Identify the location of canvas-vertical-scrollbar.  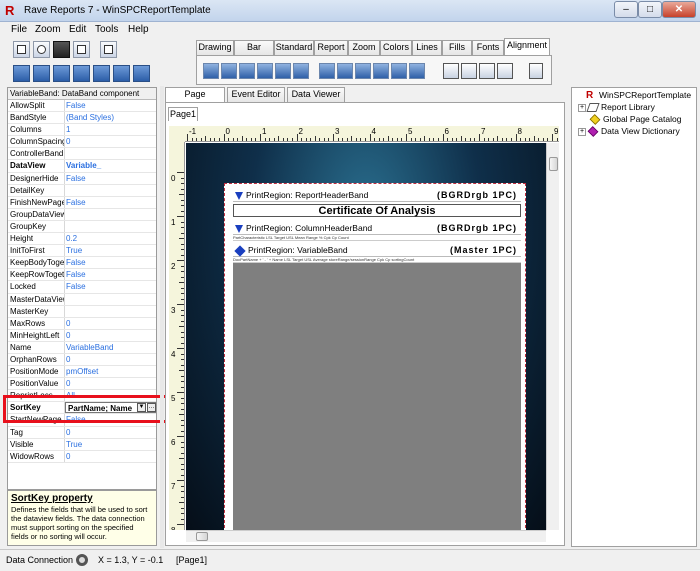
(552, 336).